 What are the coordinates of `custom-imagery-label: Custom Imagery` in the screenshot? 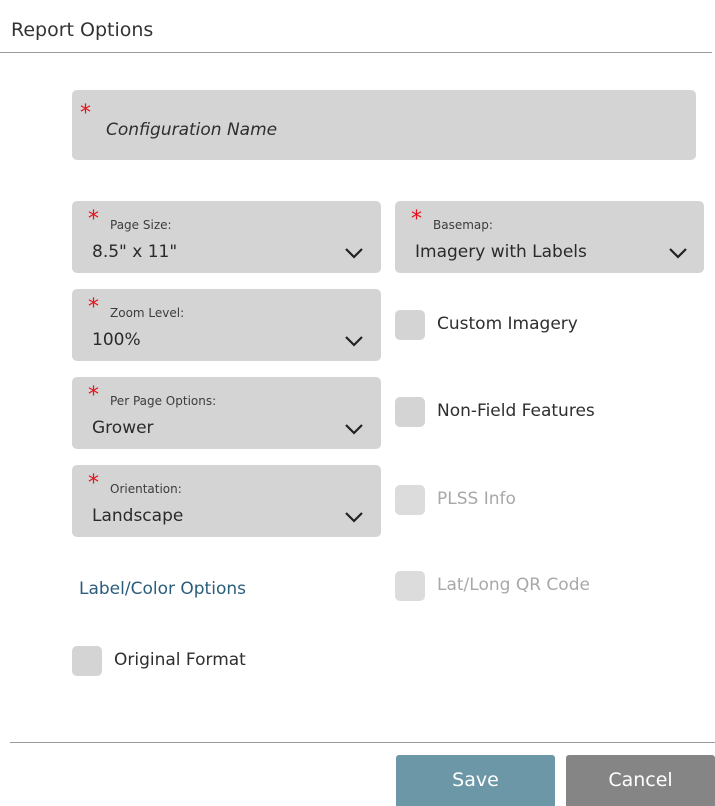 It's located at (507, 324).